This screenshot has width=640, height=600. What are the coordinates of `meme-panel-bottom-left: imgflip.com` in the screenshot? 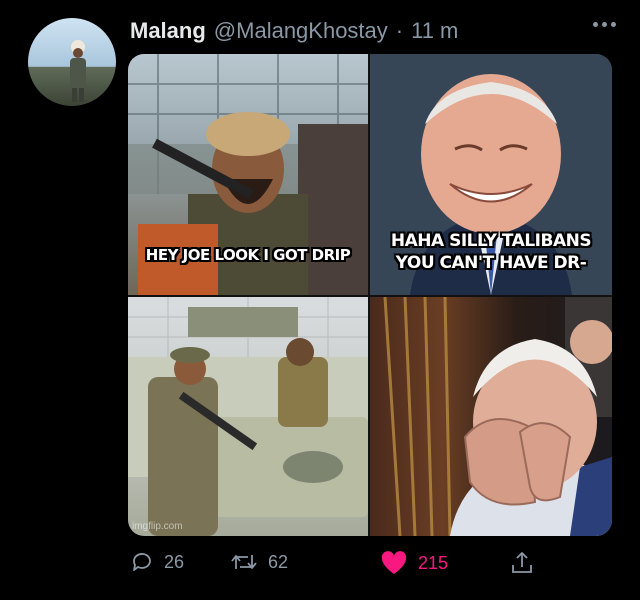 It's located at (248, 416).